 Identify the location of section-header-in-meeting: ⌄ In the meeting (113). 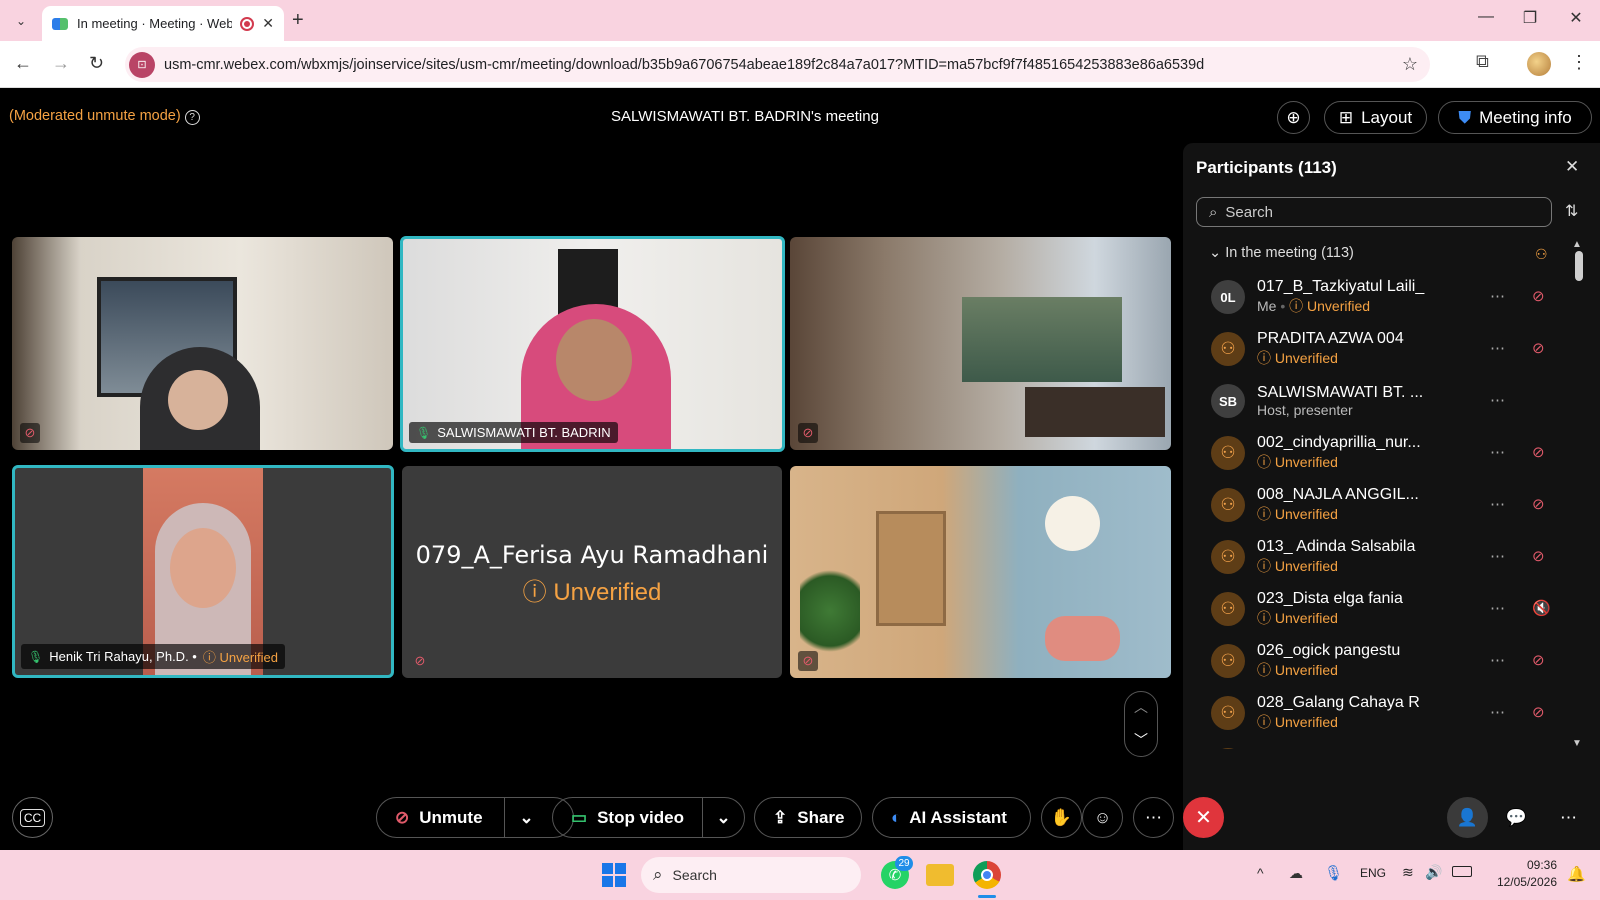
(1281, 253).